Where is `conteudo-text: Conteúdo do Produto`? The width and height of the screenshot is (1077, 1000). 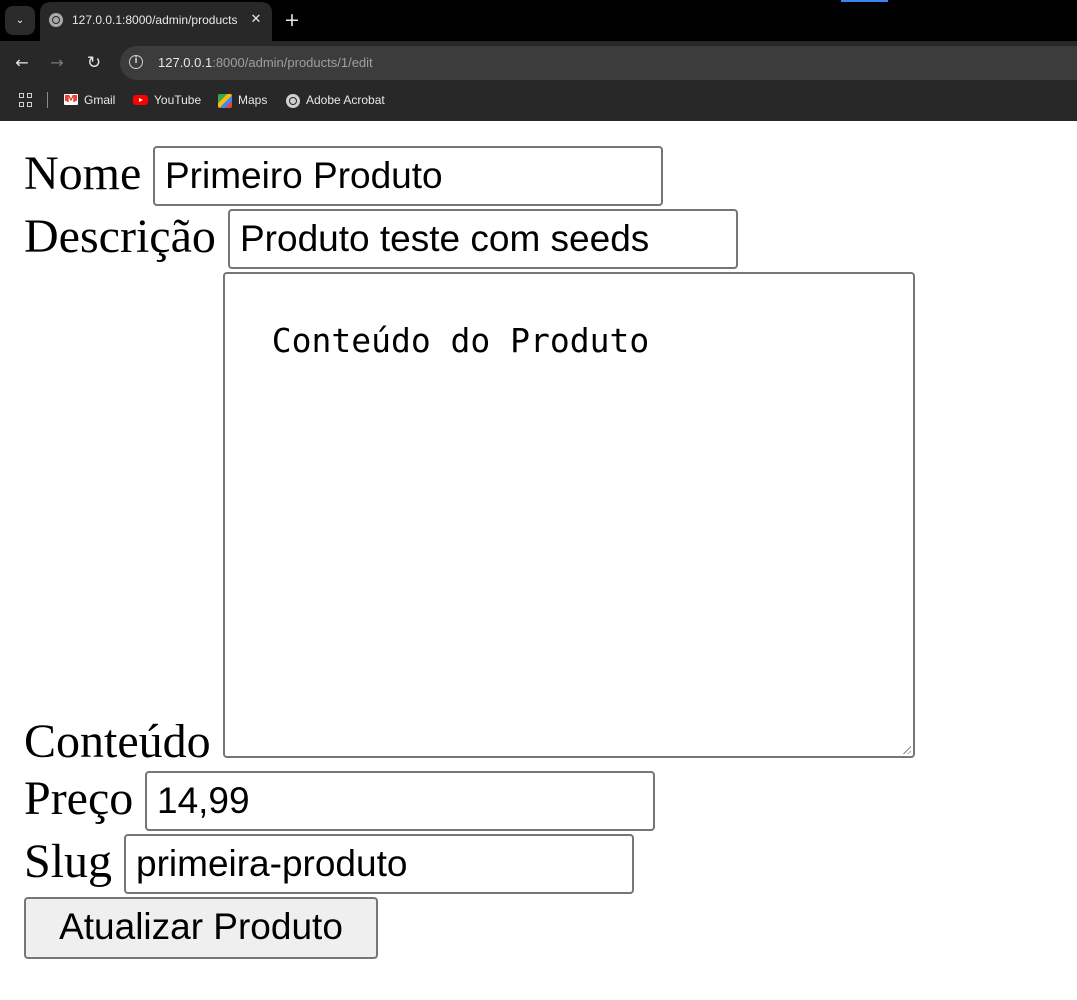
conteudo-text: Conteúdo do Produto is located at coordinates (460, 340).